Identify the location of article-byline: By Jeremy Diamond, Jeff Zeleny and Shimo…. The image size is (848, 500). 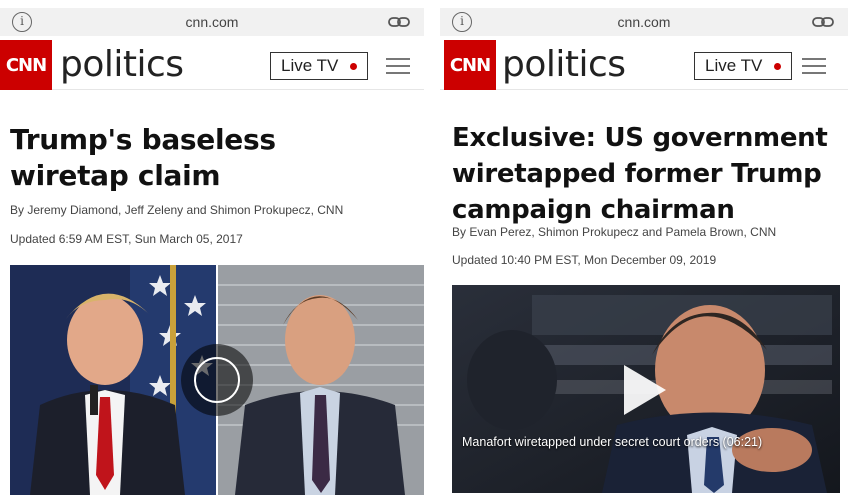
(177, 210).